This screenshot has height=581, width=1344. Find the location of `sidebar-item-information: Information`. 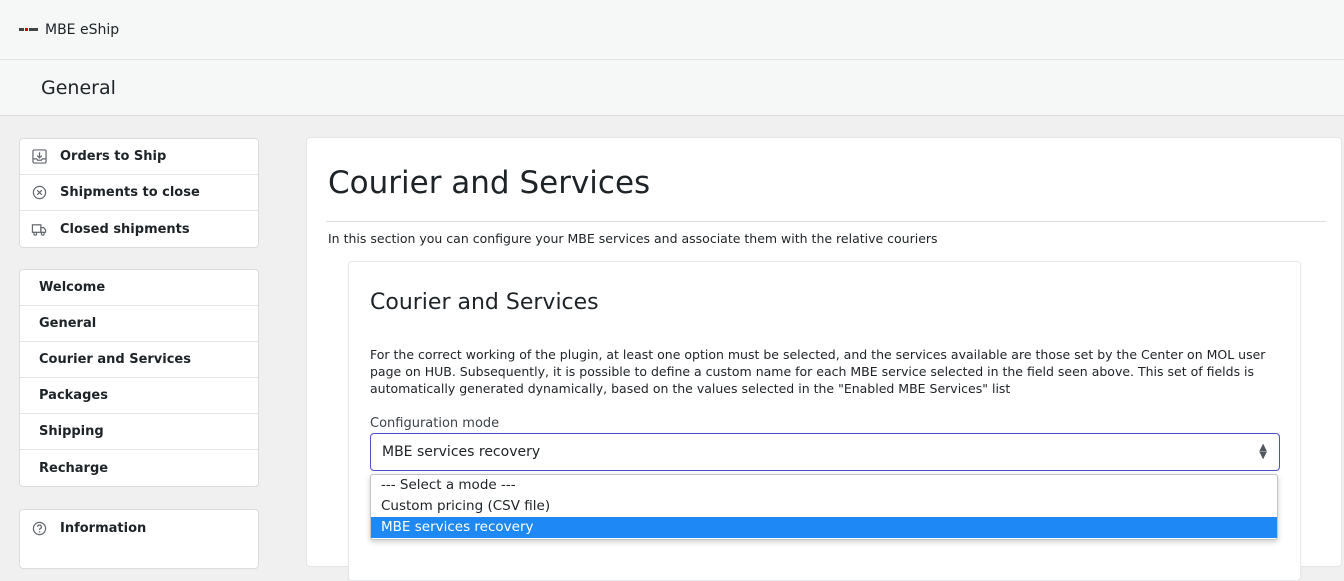

sidebar-item-information: Information is located at coordinates (139, 528).